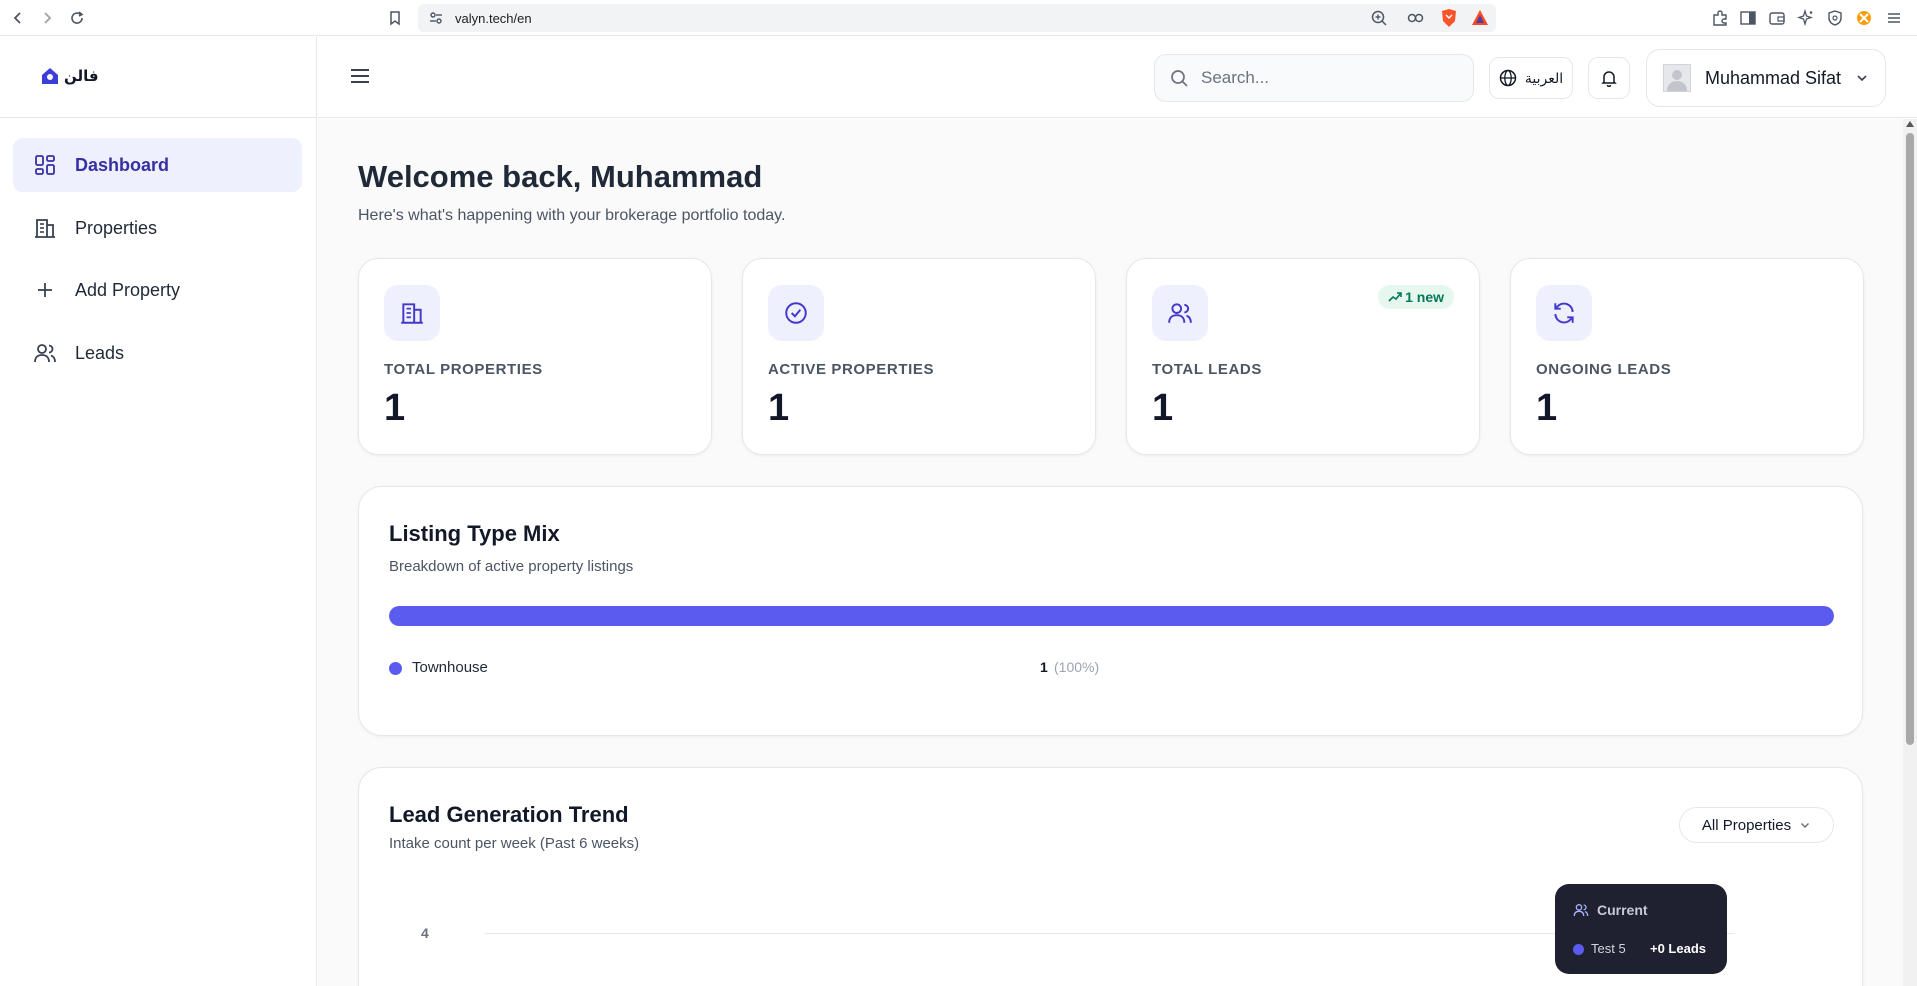 Image resolution: width=1917 pixels, height=986 pixels. Describe the element at coordinates (45, 165) in the screenshot. I see `dashboard-icon` at that location.